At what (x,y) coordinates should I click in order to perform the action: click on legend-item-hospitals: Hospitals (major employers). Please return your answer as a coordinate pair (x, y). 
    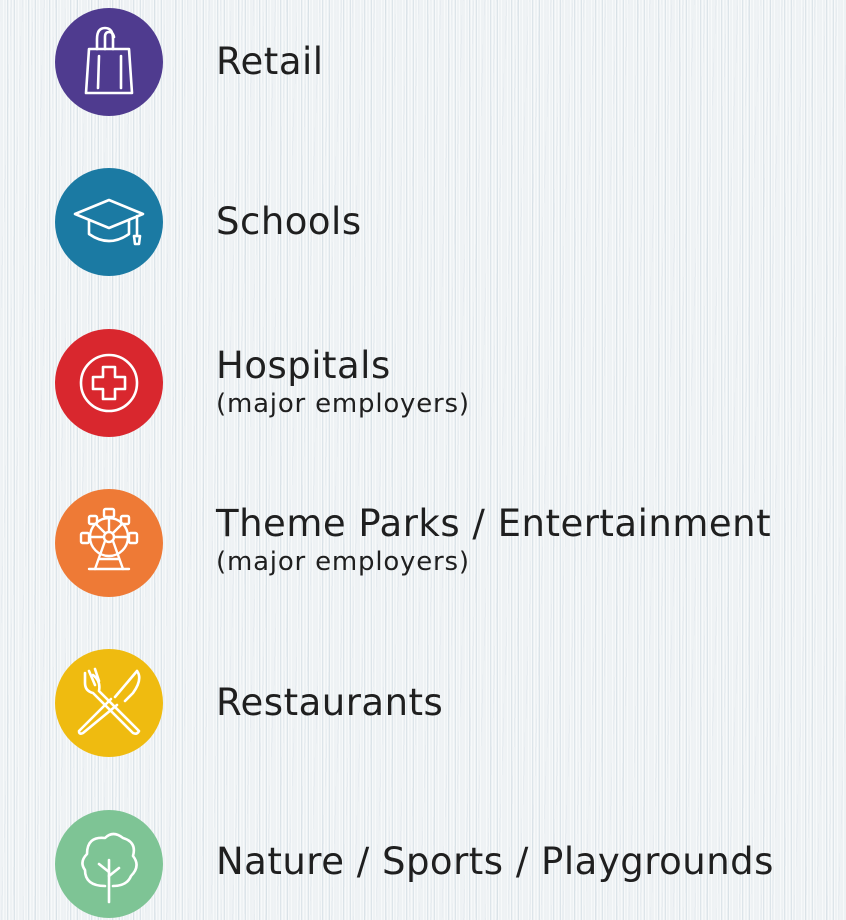
    Looking at the image, I should click on (445, 384).